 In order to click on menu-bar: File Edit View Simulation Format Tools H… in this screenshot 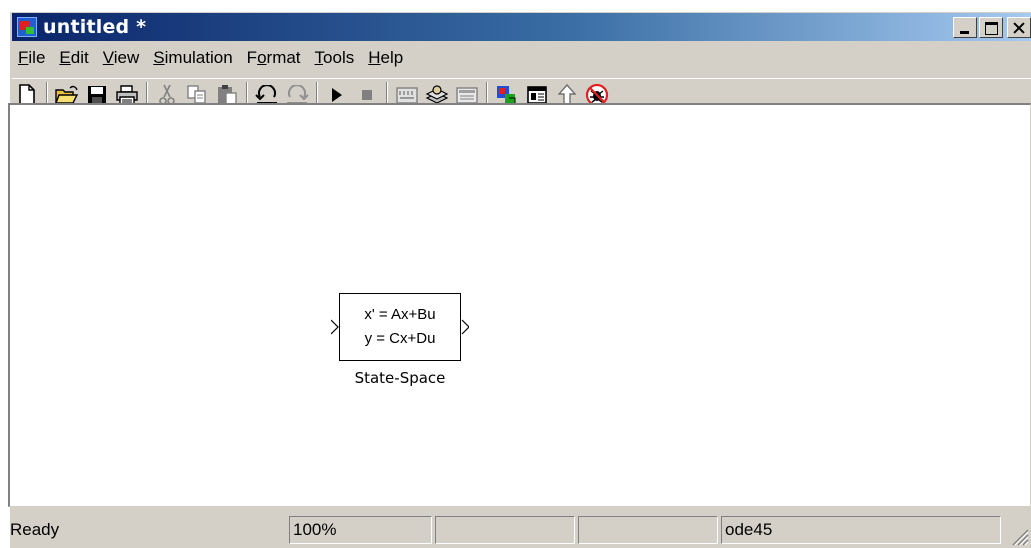, I will do `click(211, 58)`.